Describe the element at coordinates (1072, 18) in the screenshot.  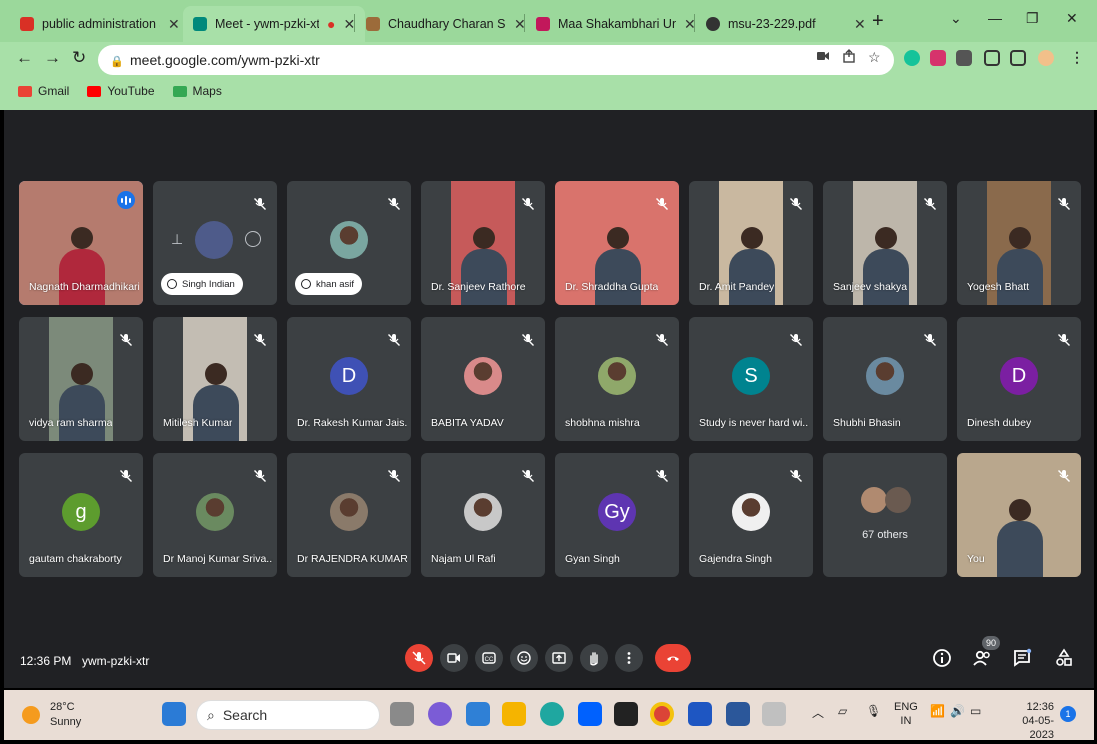
I see `close-window-button: ✕` at that location.